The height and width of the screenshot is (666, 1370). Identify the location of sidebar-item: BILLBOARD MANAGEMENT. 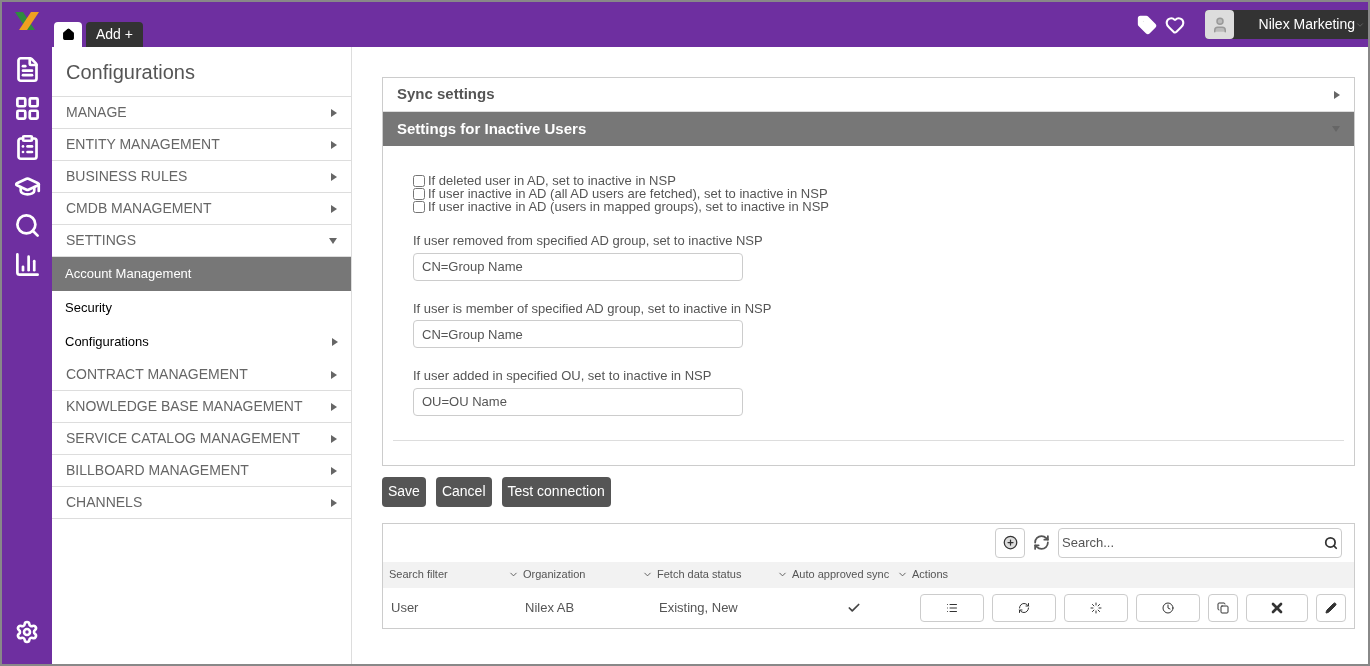
(201, 471).